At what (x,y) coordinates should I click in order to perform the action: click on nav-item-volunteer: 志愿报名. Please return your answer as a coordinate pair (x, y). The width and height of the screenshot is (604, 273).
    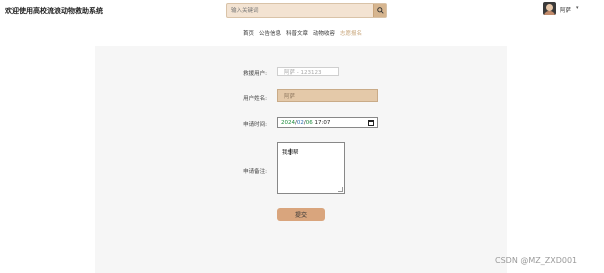
    Looking at the image, I should click on (351, 33).